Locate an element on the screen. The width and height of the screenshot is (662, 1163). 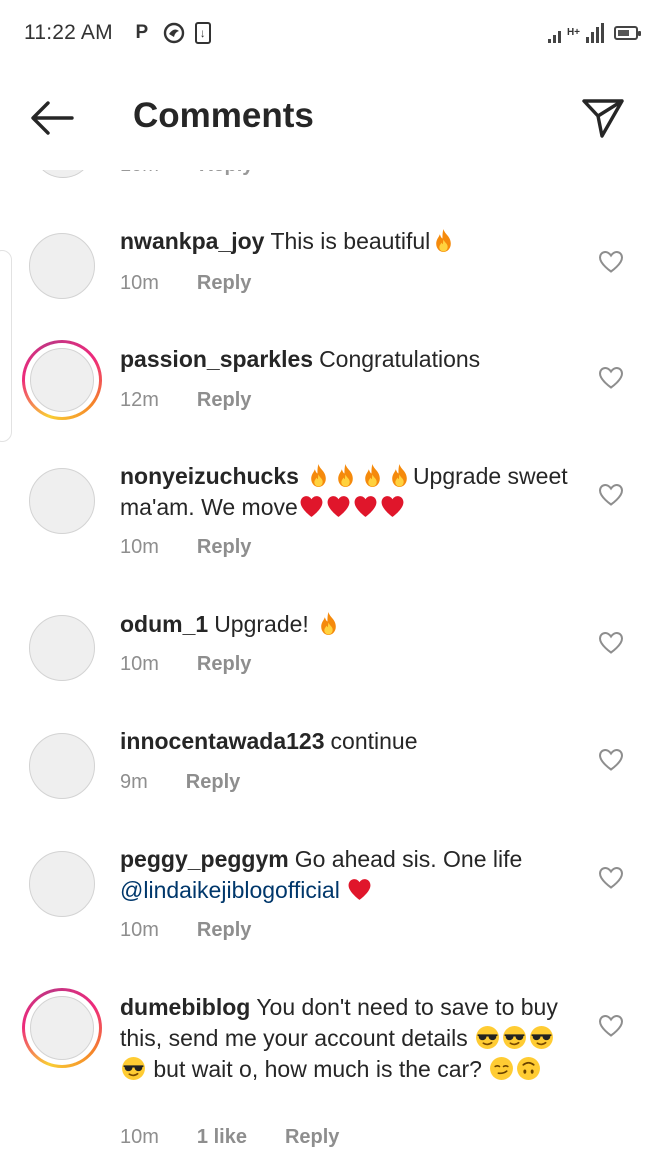
comment-meta: 9m Reply is located at coordinates (180, 782).